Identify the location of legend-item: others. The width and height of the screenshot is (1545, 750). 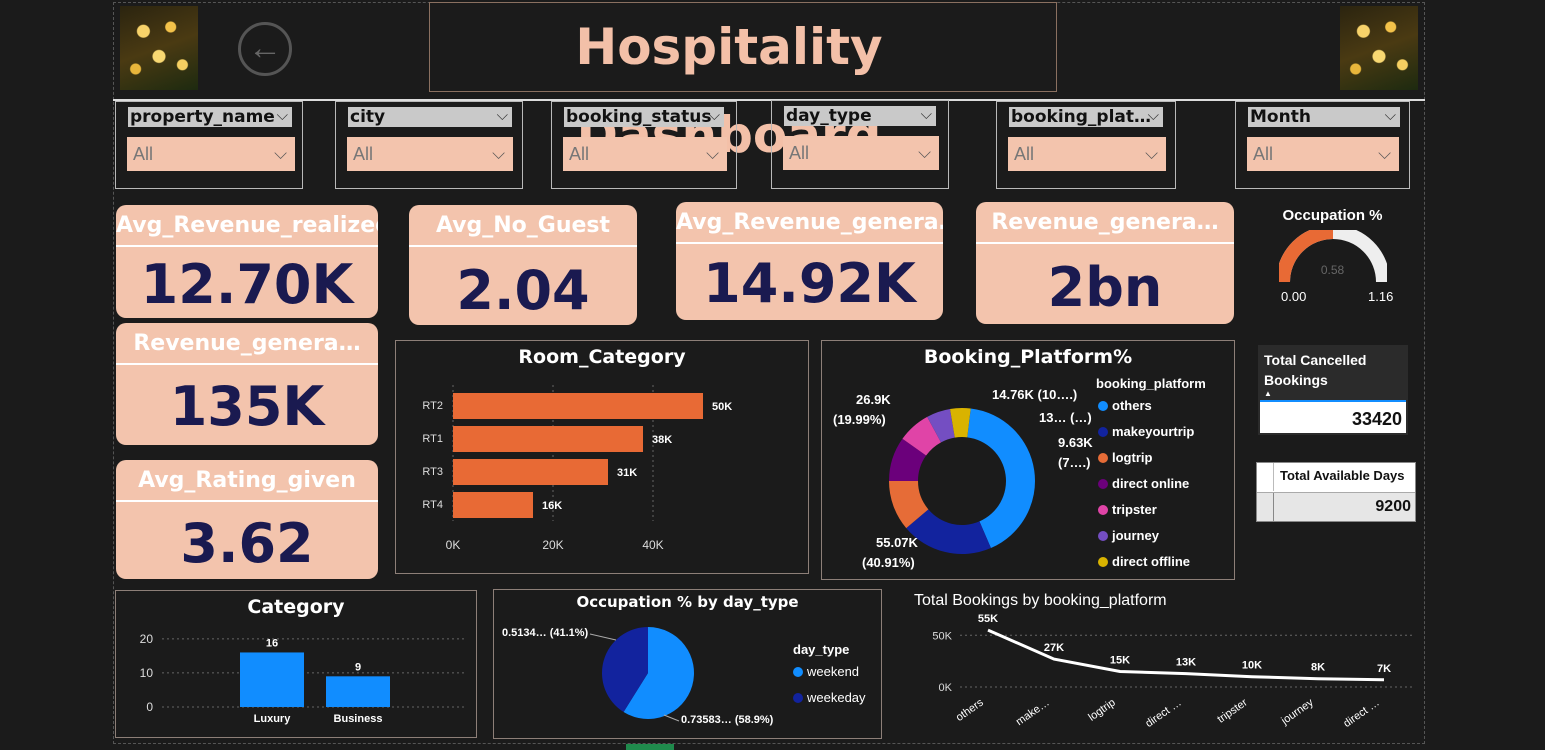
(1125, 405).